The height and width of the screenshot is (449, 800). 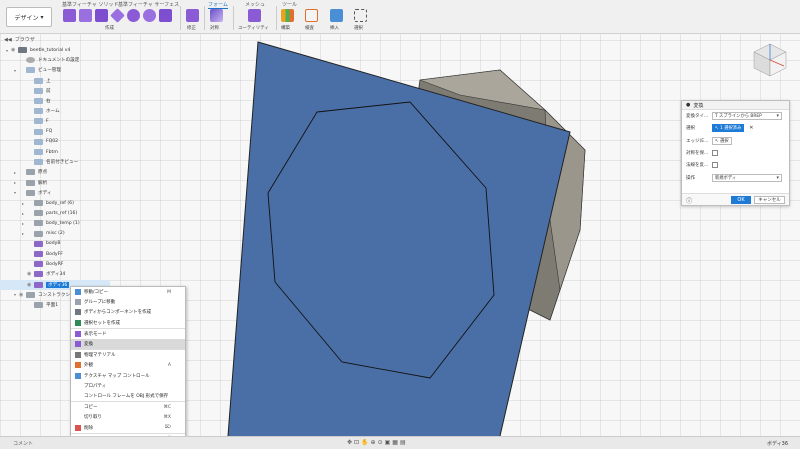 What do you see at coordinates (254, 15) in the screenshot?
I see `utility-icon` at bounding box center [254, 15].